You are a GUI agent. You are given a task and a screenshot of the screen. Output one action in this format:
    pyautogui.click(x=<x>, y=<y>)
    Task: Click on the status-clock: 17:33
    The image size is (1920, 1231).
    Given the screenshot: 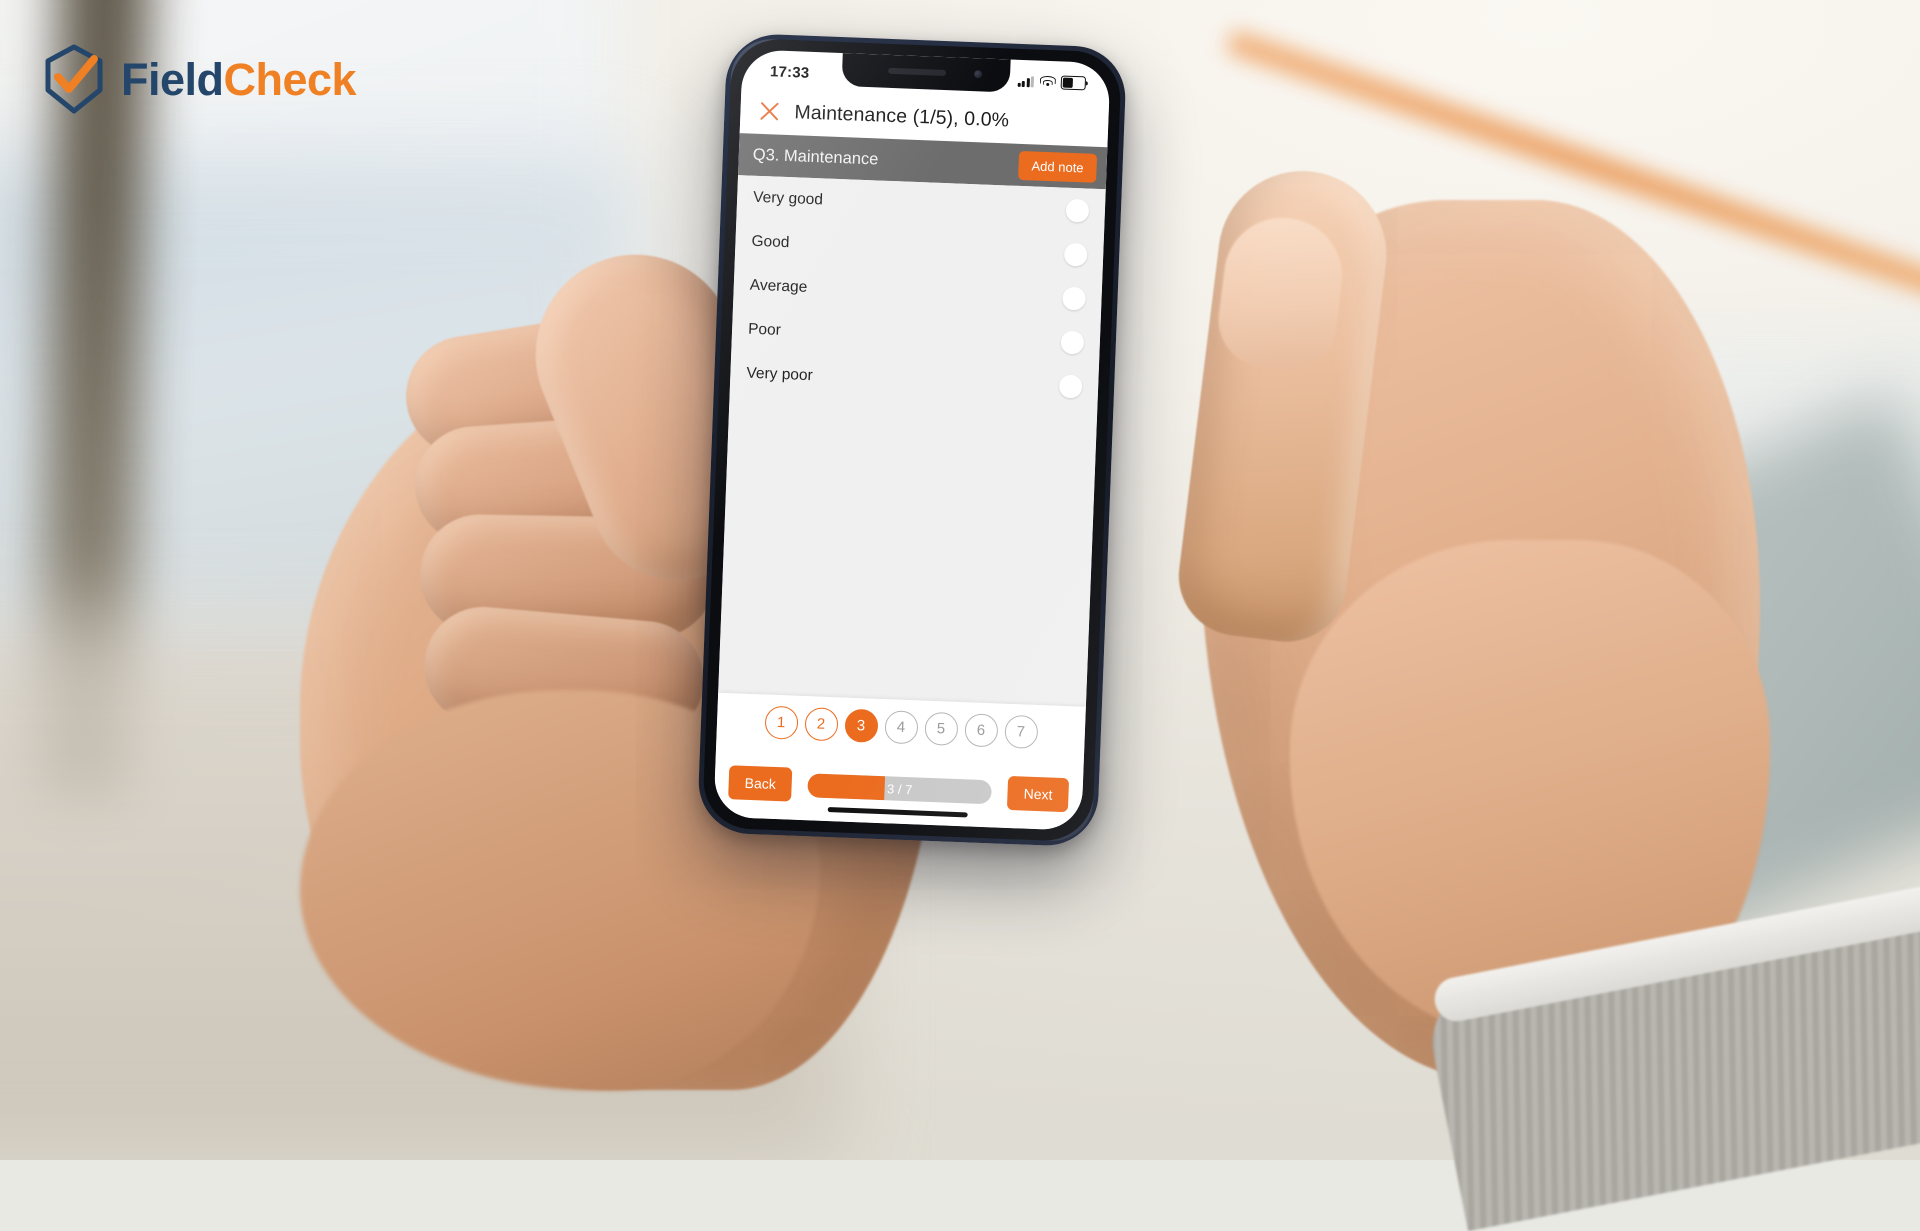 What is the action you would take?
    pyautogui.click(x=789, y=72)
    